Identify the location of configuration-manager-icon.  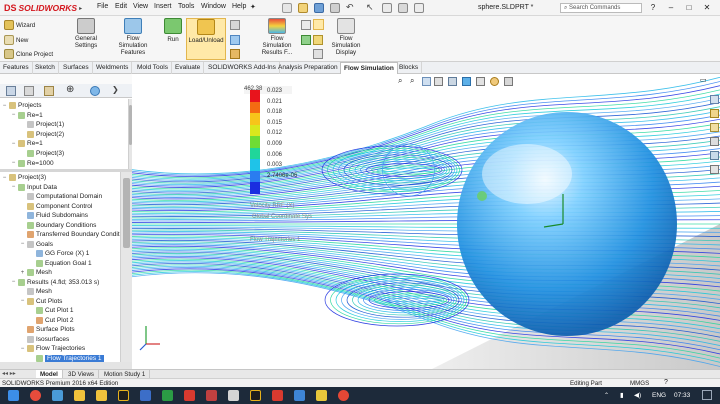
(49, 91).